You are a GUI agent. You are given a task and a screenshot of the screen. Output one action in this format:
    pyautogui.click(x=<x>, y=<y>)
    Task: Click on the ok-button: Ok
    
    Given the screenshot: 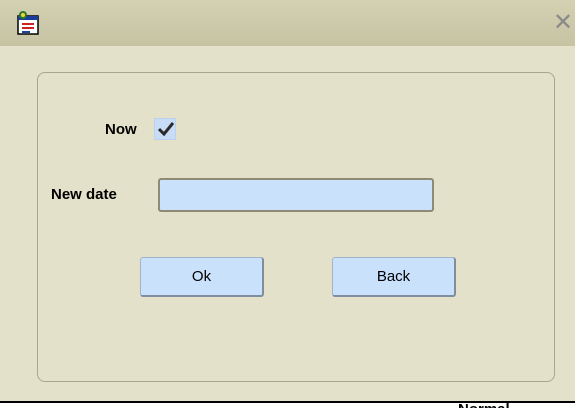 What is the action you would take?
    pyautogui.click(x=202, y=277)
    